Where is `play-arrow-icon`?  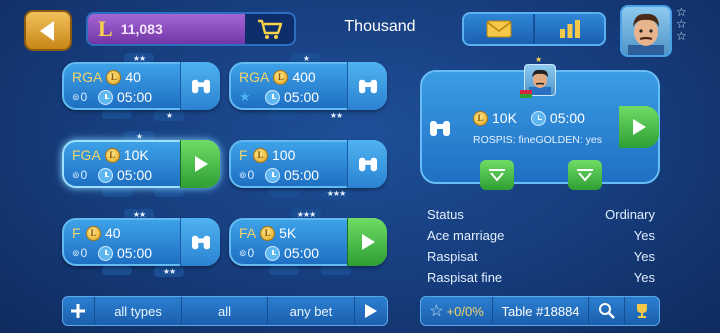 play-arrow-icon is located at coordinates (371, 311).